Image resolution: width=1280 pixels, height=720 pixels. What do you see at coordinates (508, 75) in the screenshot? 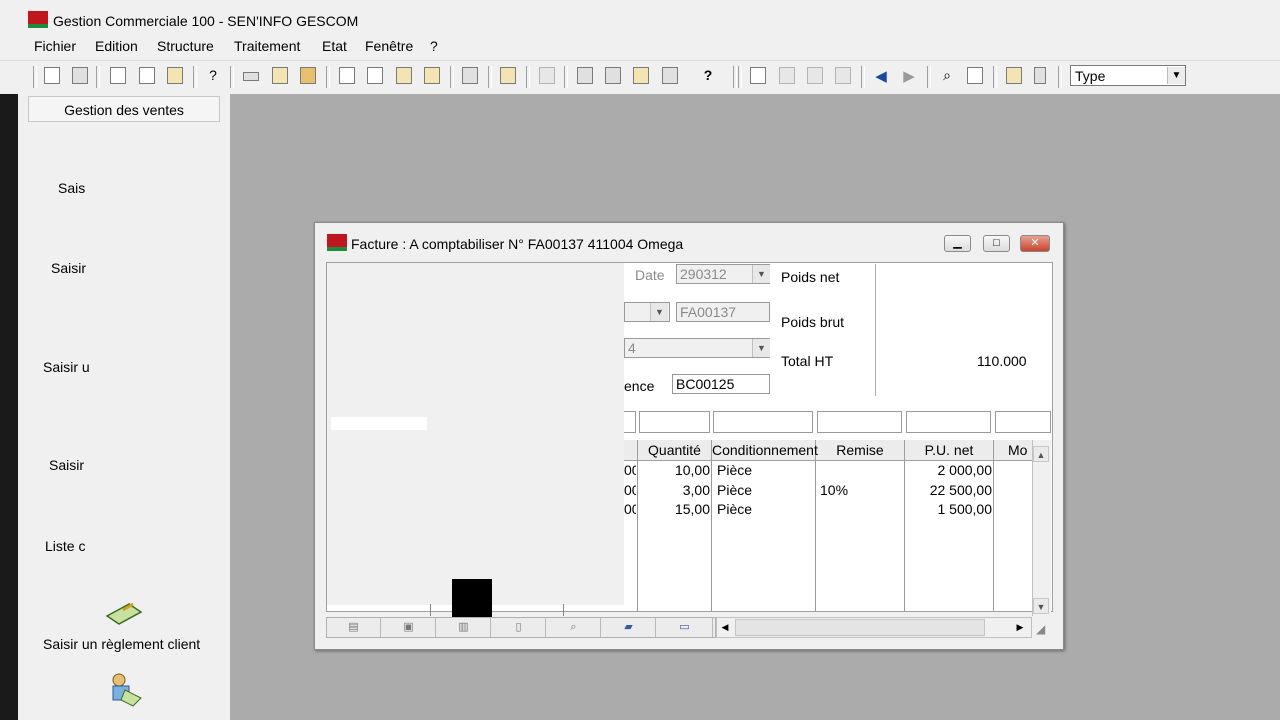
I see `print-preview-icon` at bounding box center [508, 75].